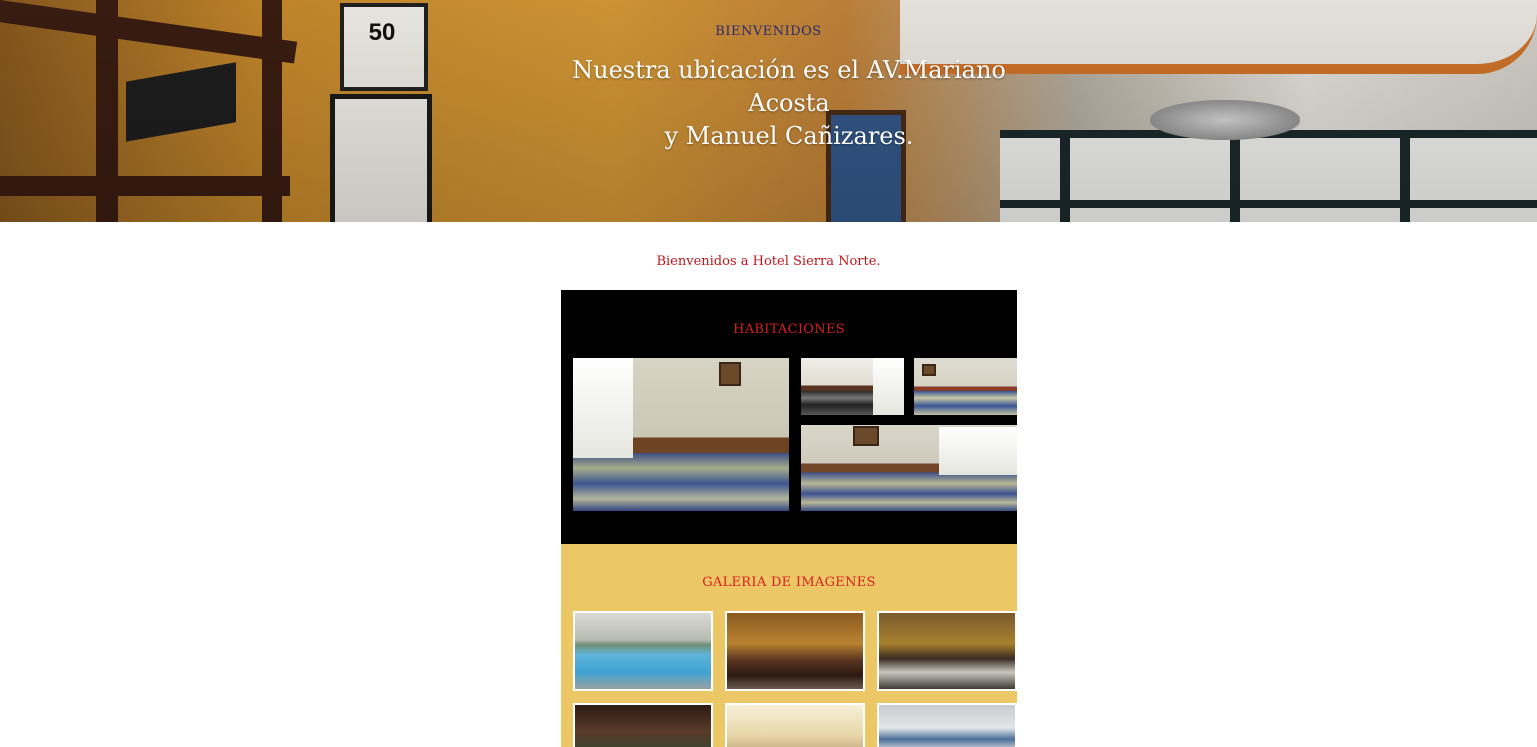  Describe the element at coordinates (681, 434) in the screenshot. I see `room-photo-large` at that location.